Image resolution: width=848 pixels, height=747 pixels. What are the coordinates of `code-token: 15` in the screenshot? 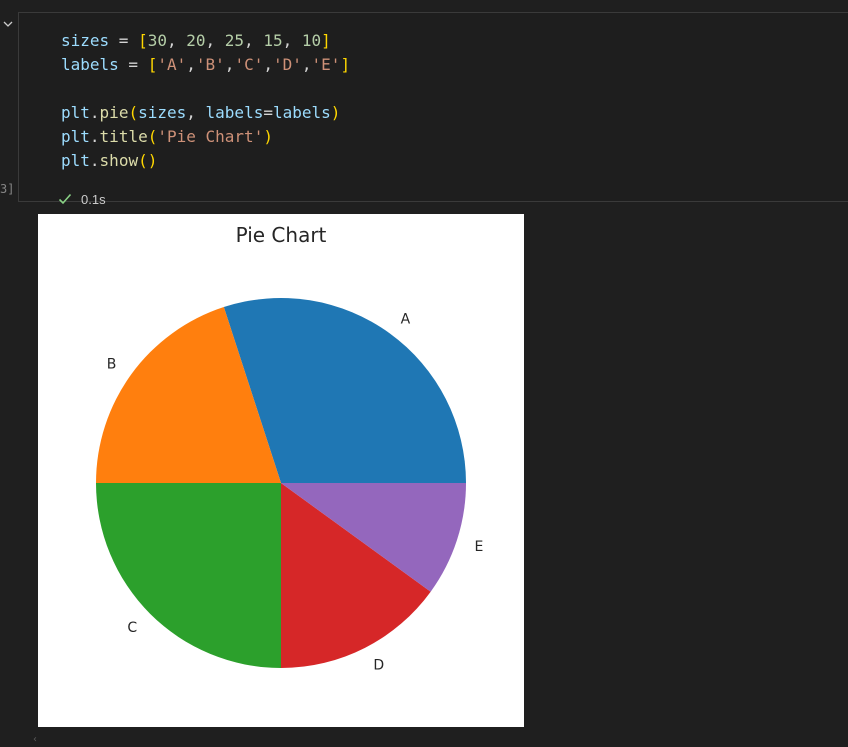 It's located at (273, 40).